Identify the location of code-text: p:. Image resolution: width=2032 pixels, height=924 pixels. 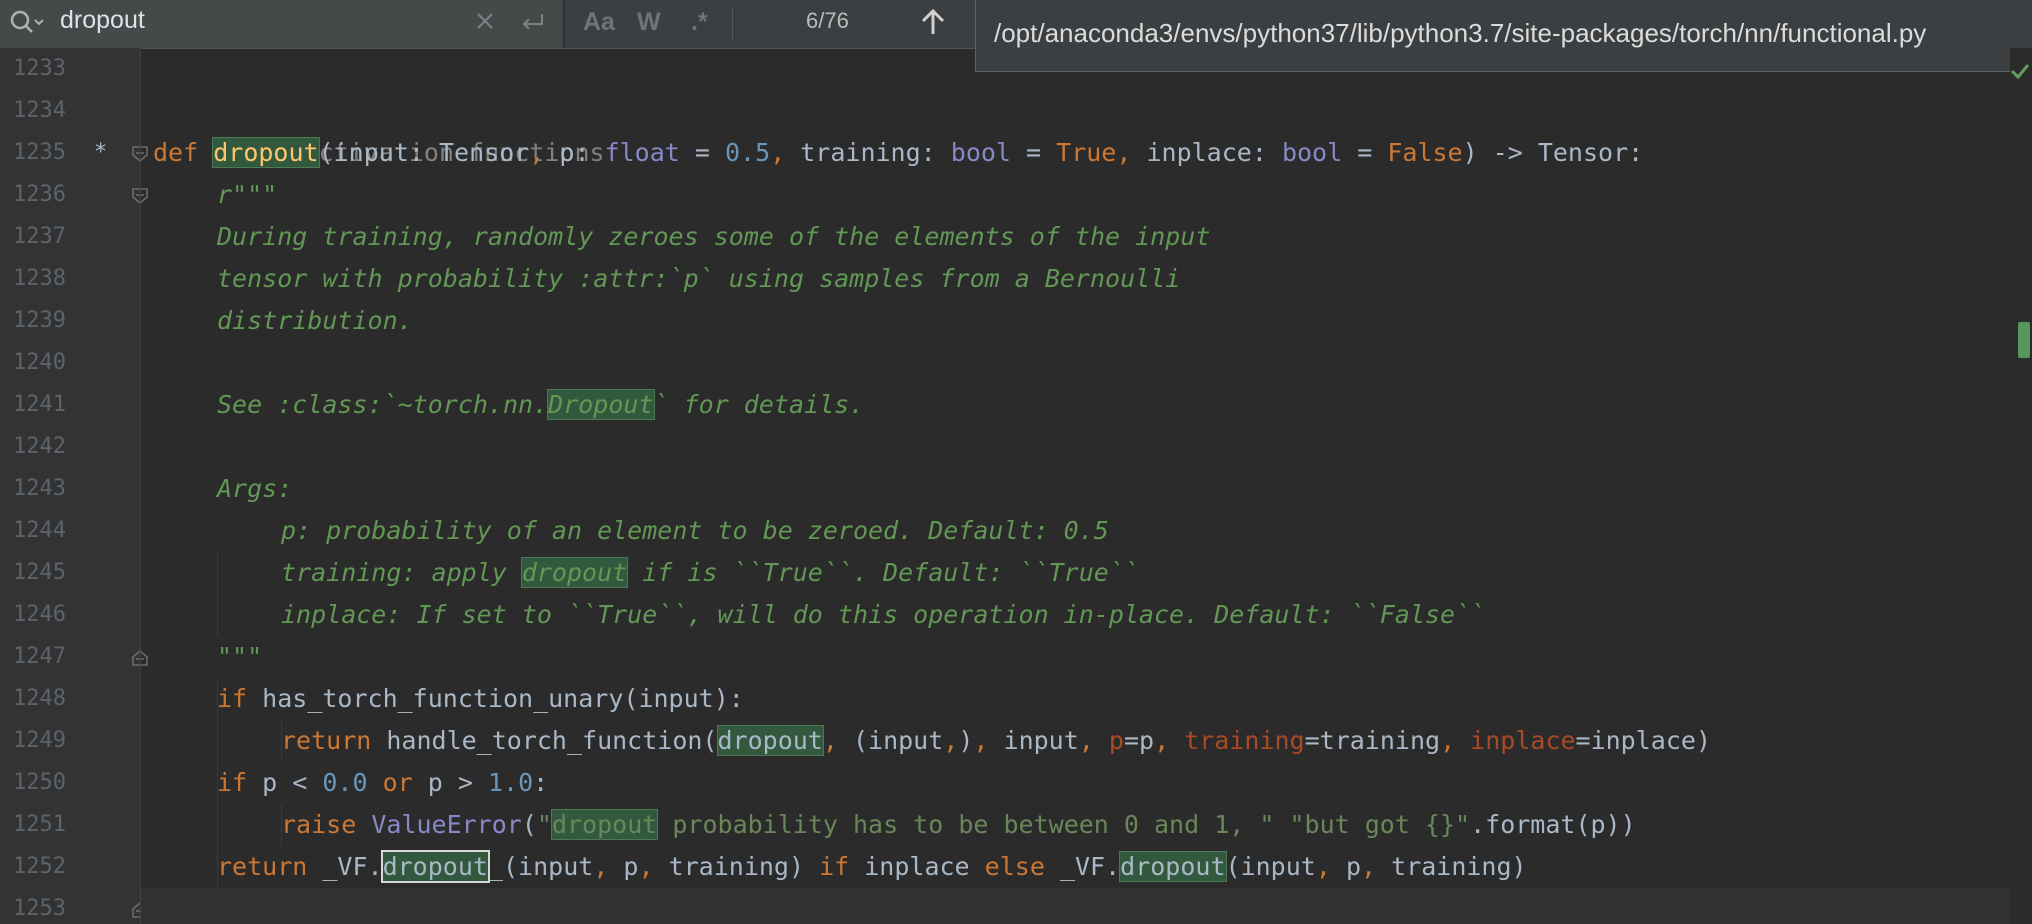
(582, 152).